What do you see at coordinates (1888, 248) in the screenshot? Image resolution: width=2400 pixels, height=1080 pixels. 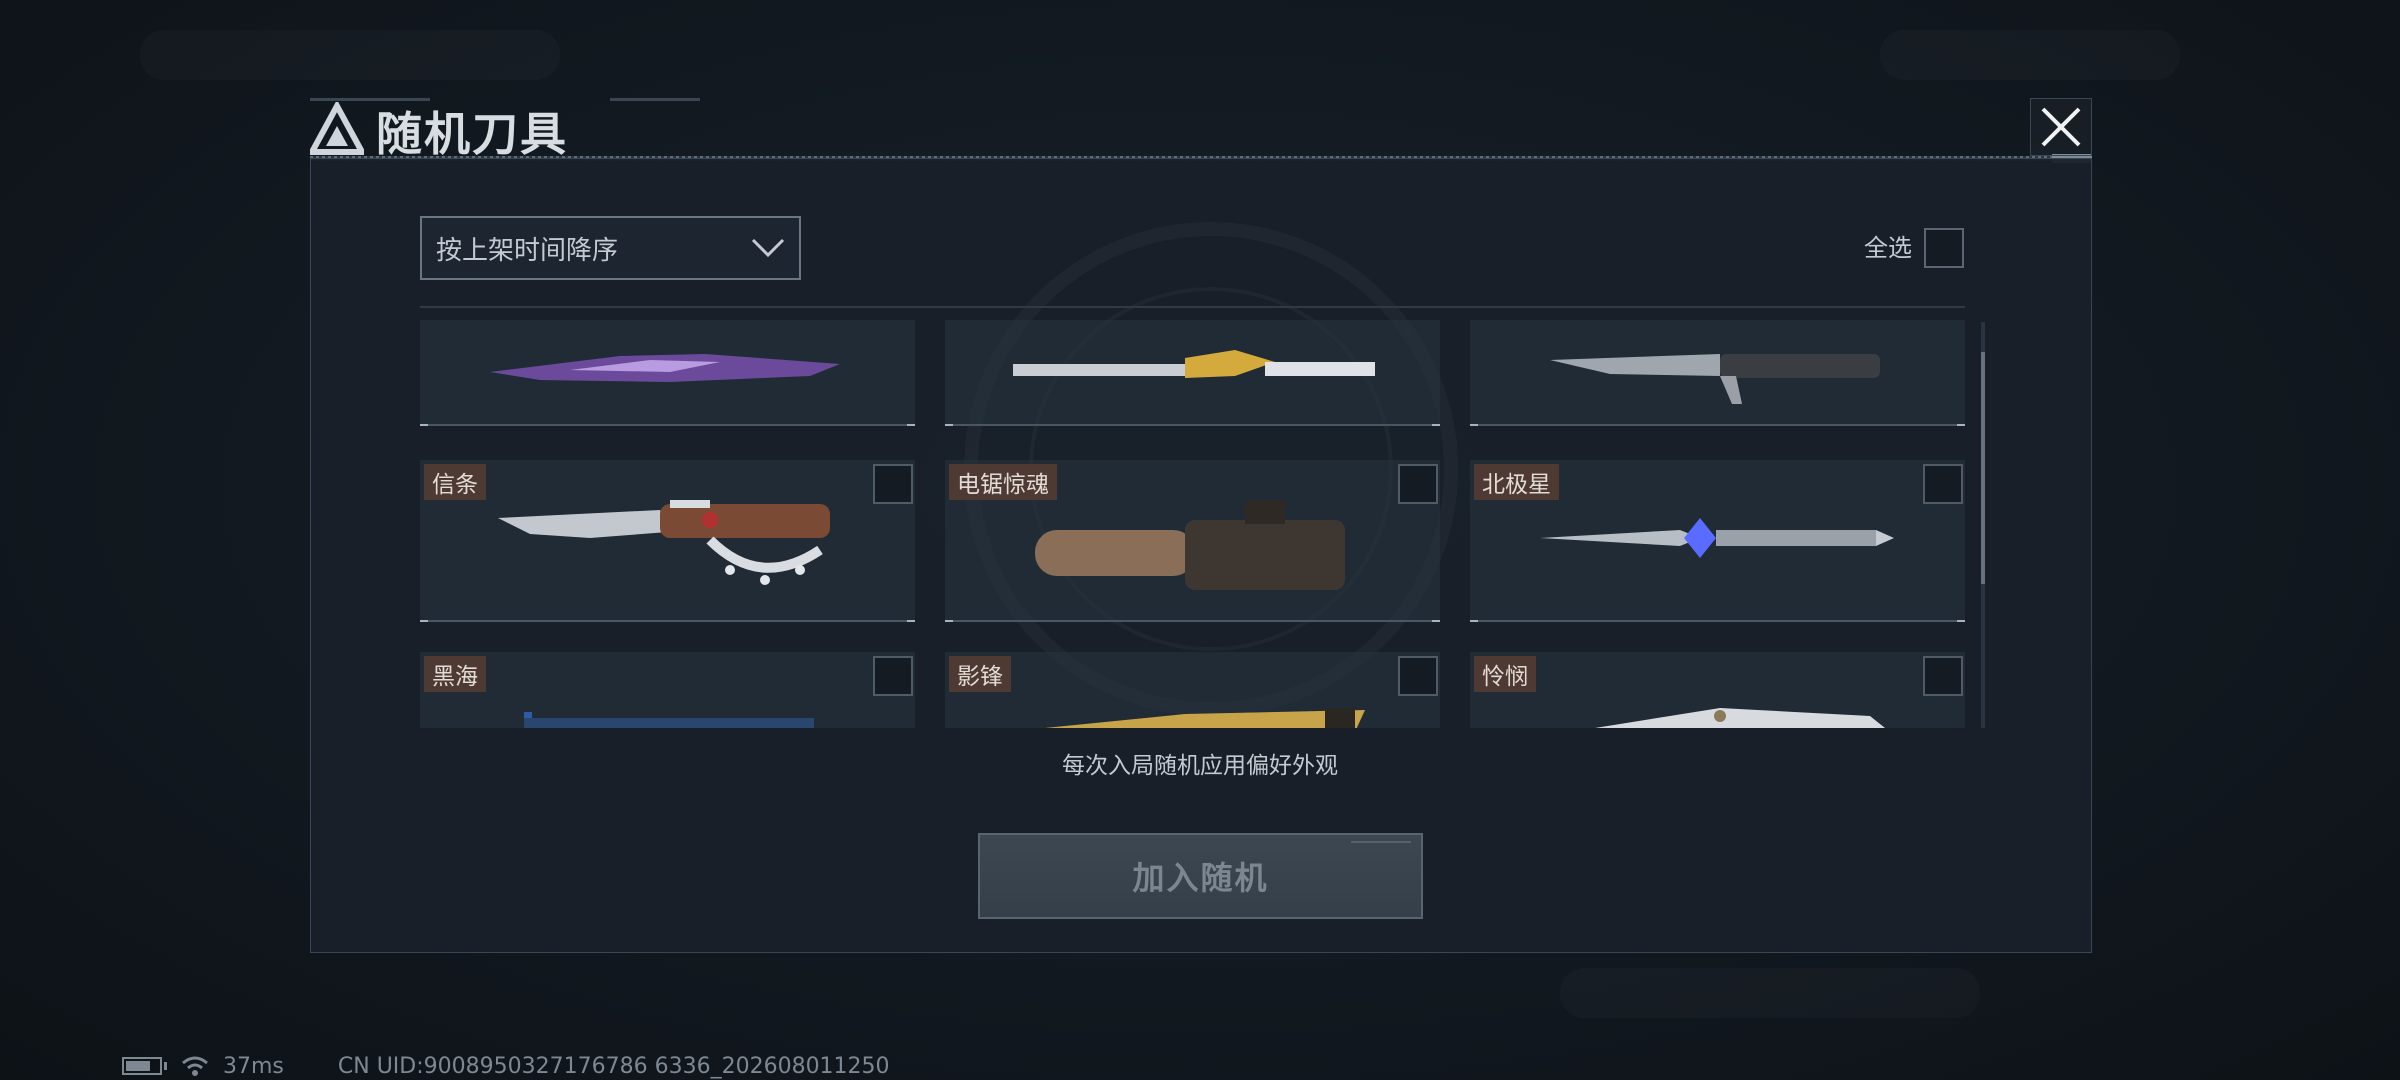 I see `select-all-label: 全选` at bounding box center [1888, 248].